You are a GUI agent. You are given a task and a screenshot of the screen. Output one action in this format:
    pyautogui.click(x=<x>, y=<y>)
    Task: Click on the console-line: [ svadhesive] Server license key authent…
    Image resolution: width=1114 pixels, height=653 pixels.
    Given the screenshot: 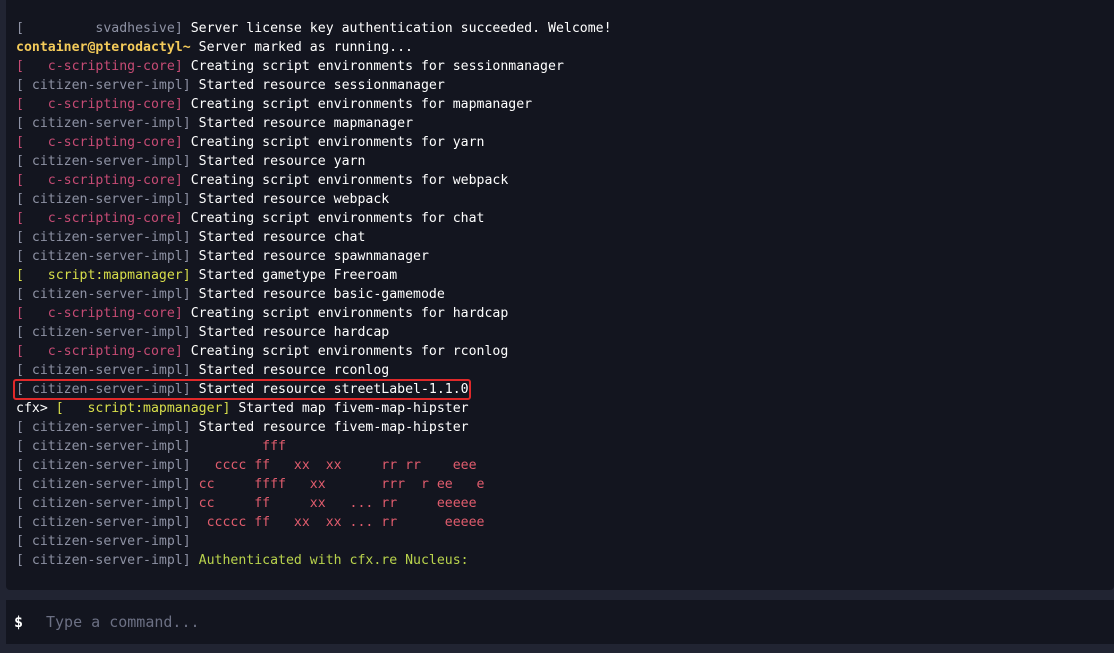 What is the action you would take?
    pyautogui.click(x=314, y=28)
    